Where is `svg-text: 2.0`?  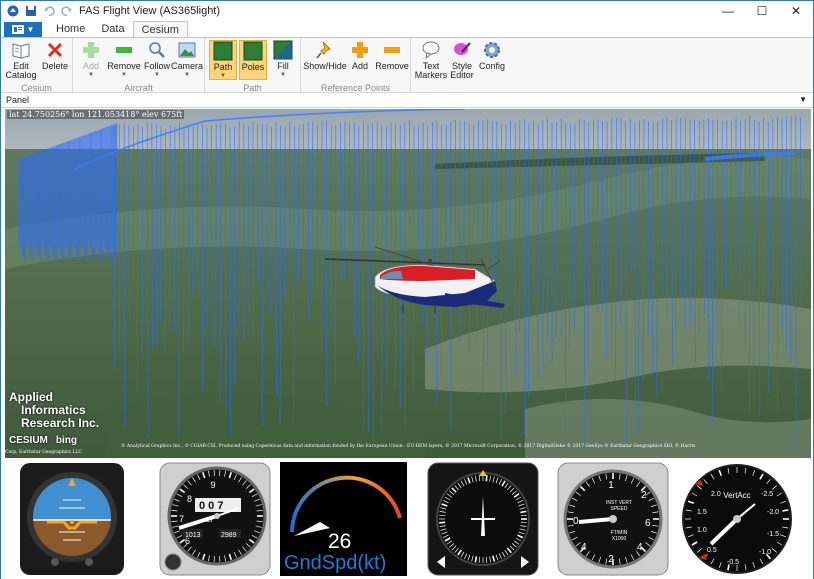
svg-text: 2.0 is located at coordinates (716, 494).